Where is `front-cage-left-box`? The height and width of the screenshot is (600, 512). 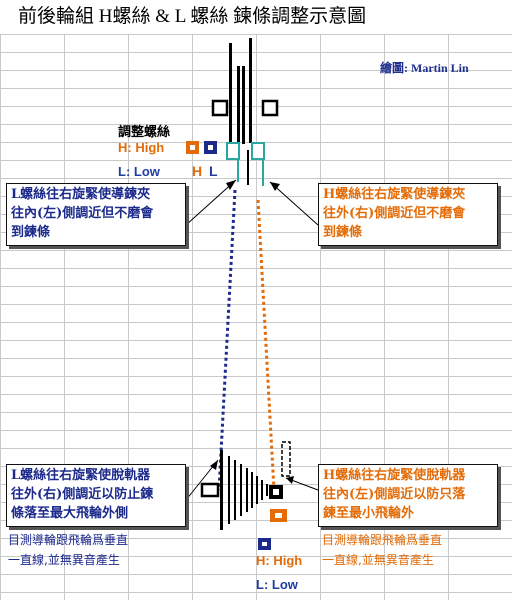
front-cage-left-box is located at coordinates (233, 151).